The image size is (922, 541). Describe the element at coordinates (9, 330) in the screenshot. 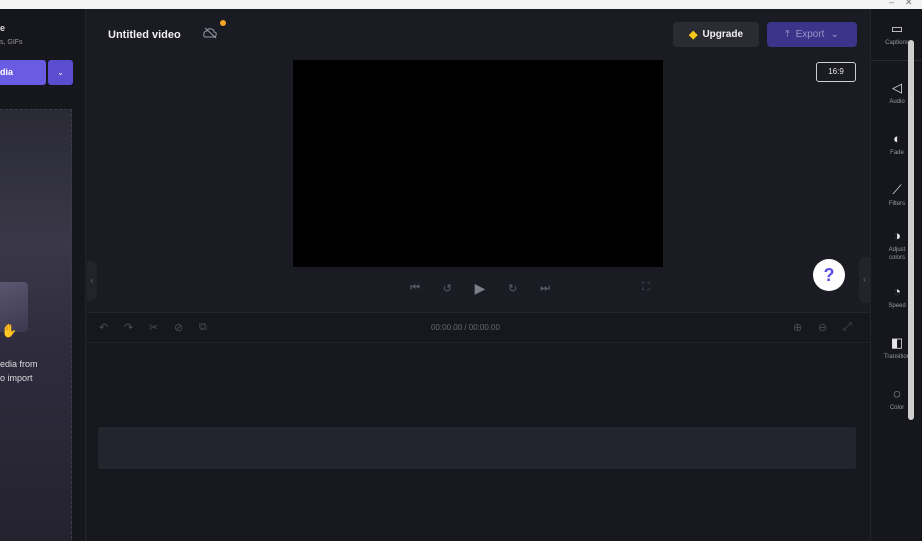

I see `hand-cursor-icon: ✋` at that location.